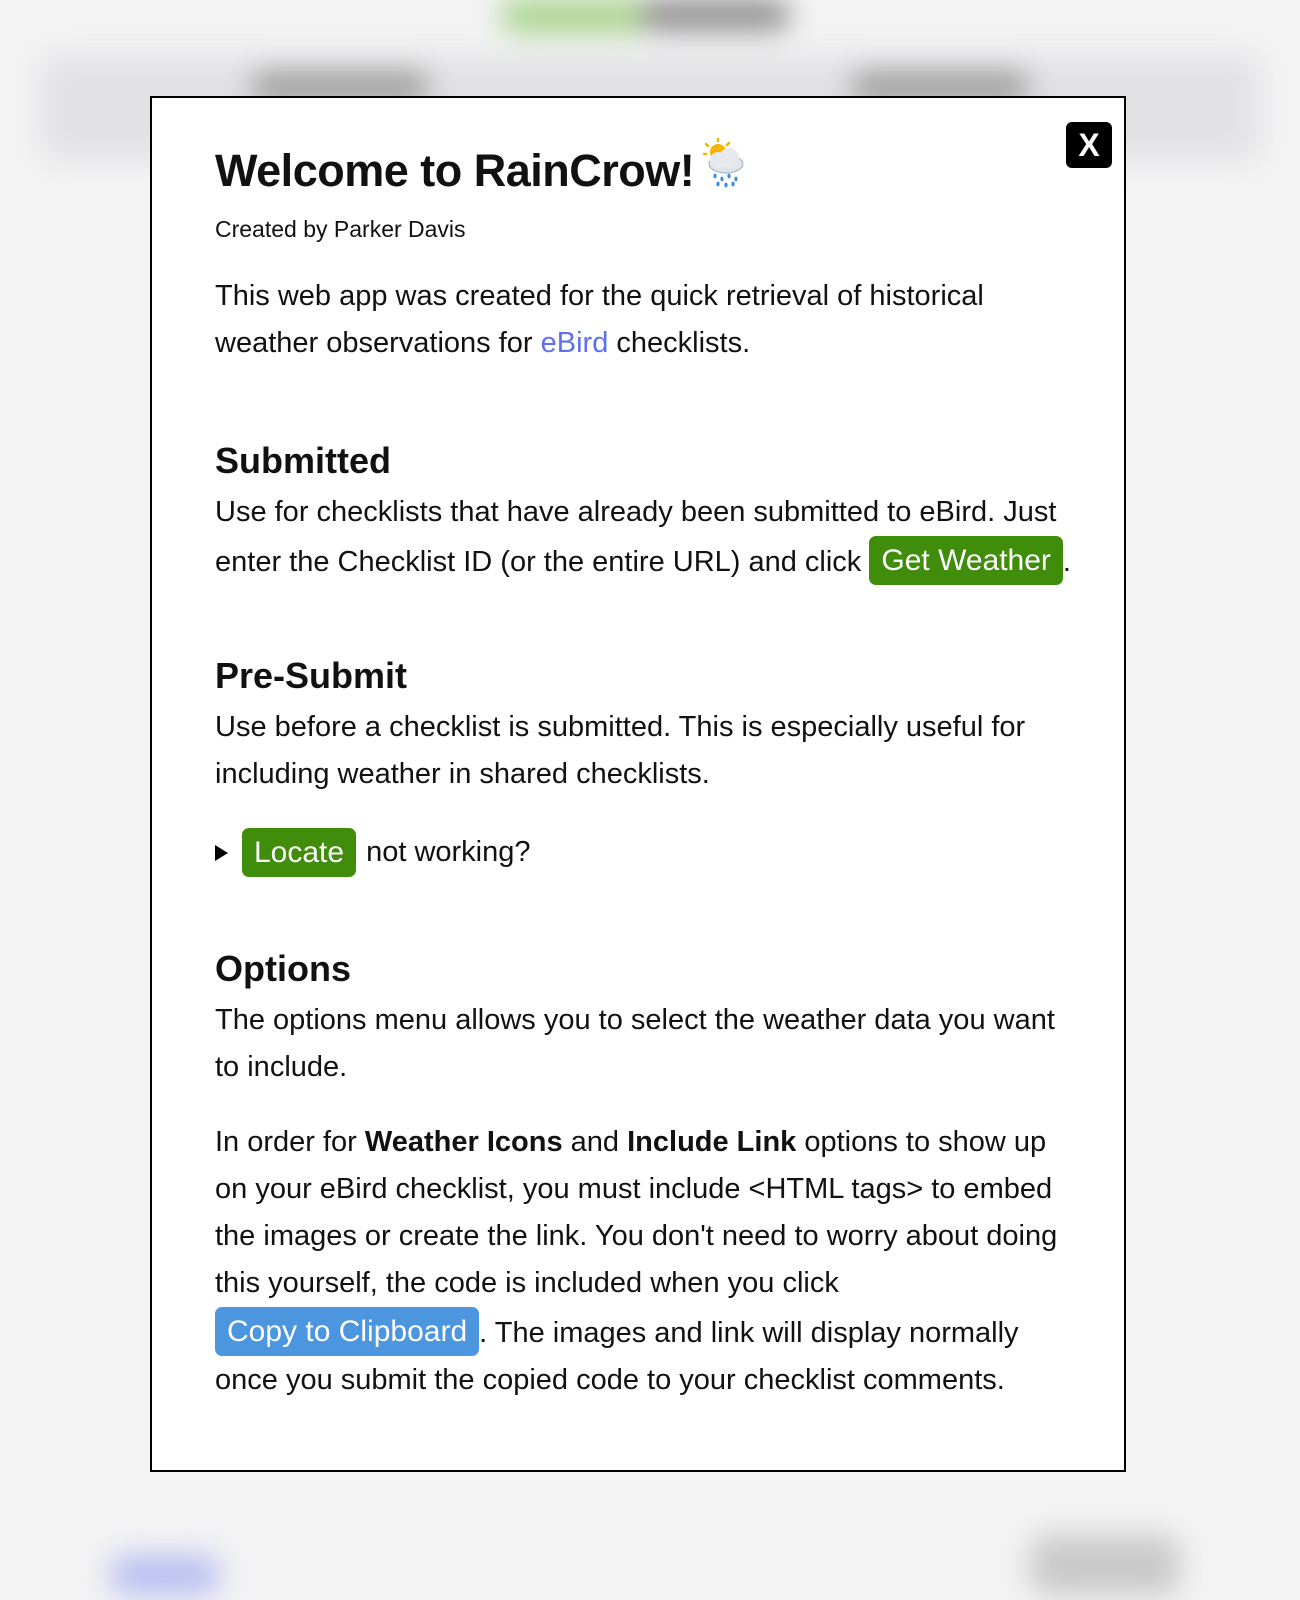 The image size is (1300, 1600). Describe the element at coordinates (221, 852) in the screenshot. I see `disclosure-triangle-icon` at that location.